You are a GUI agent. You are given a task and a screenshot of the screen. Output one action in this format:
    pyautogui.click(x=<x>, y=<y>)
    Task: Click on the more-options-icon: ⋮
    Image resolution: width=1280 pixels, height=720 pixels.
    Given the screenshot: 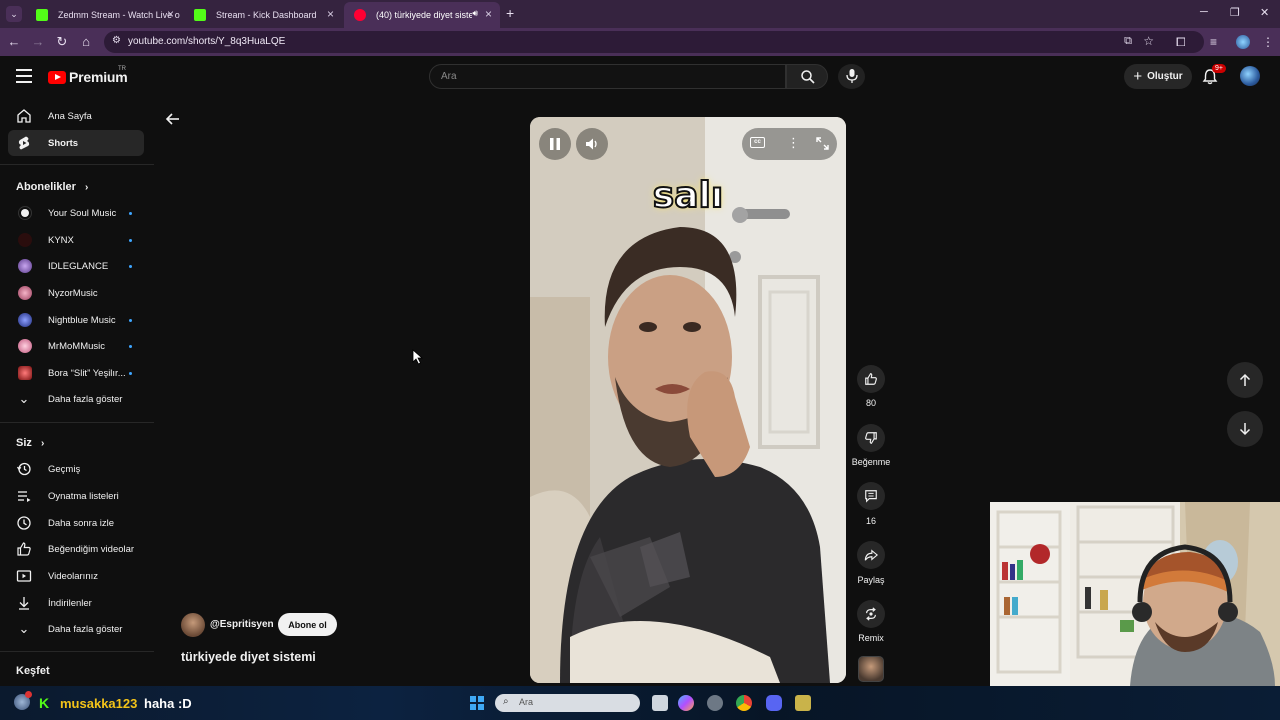 What is the action you would take?
    pyautogui.click(x=793, y=143)
    